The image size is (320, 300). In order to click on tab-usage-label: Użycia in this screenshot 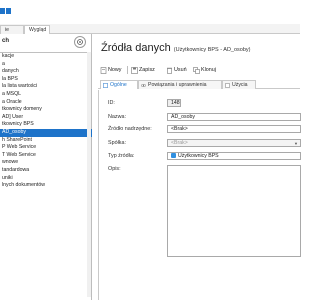, I will do `click(240, 84)`.